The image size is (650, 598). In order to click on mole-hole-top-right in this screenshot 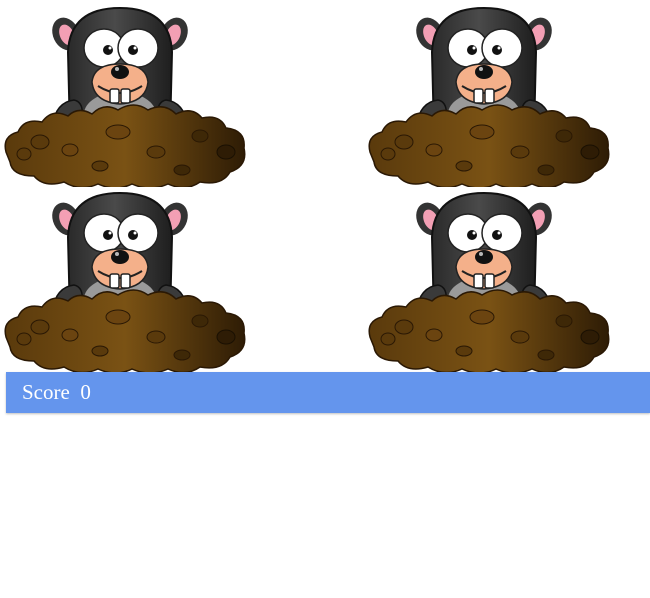, I will do `click(489, 94)`.